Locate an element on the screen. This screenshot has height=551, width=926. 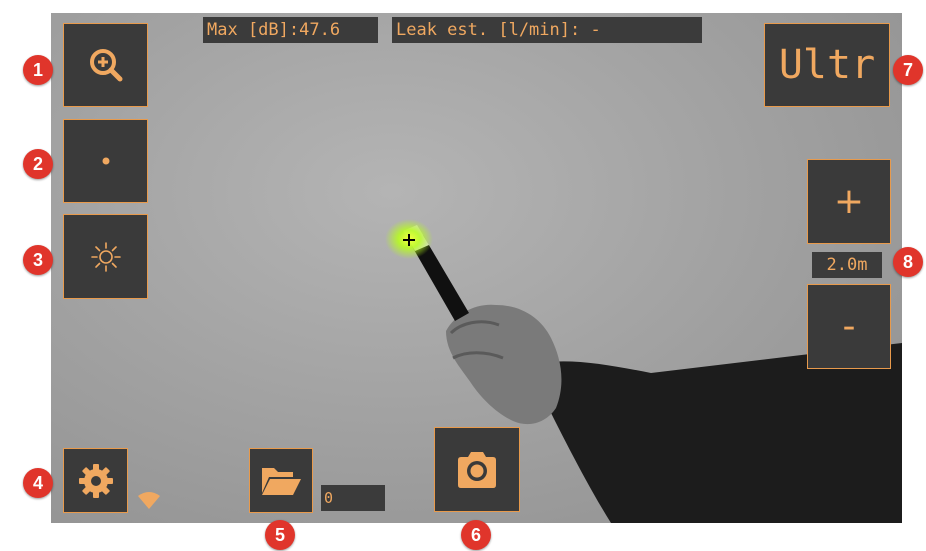
distance-plus-button: + is located at coordinates (849, 201).